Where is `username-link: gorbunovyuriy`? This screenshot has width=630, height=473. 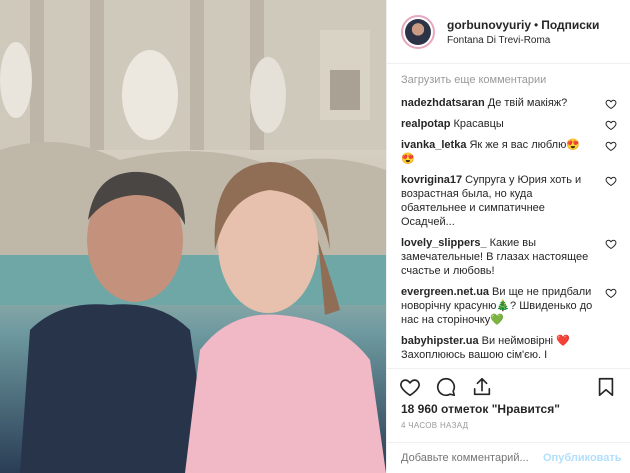 username-link: gorbunovyuriy is located at coordinates (489, 25).